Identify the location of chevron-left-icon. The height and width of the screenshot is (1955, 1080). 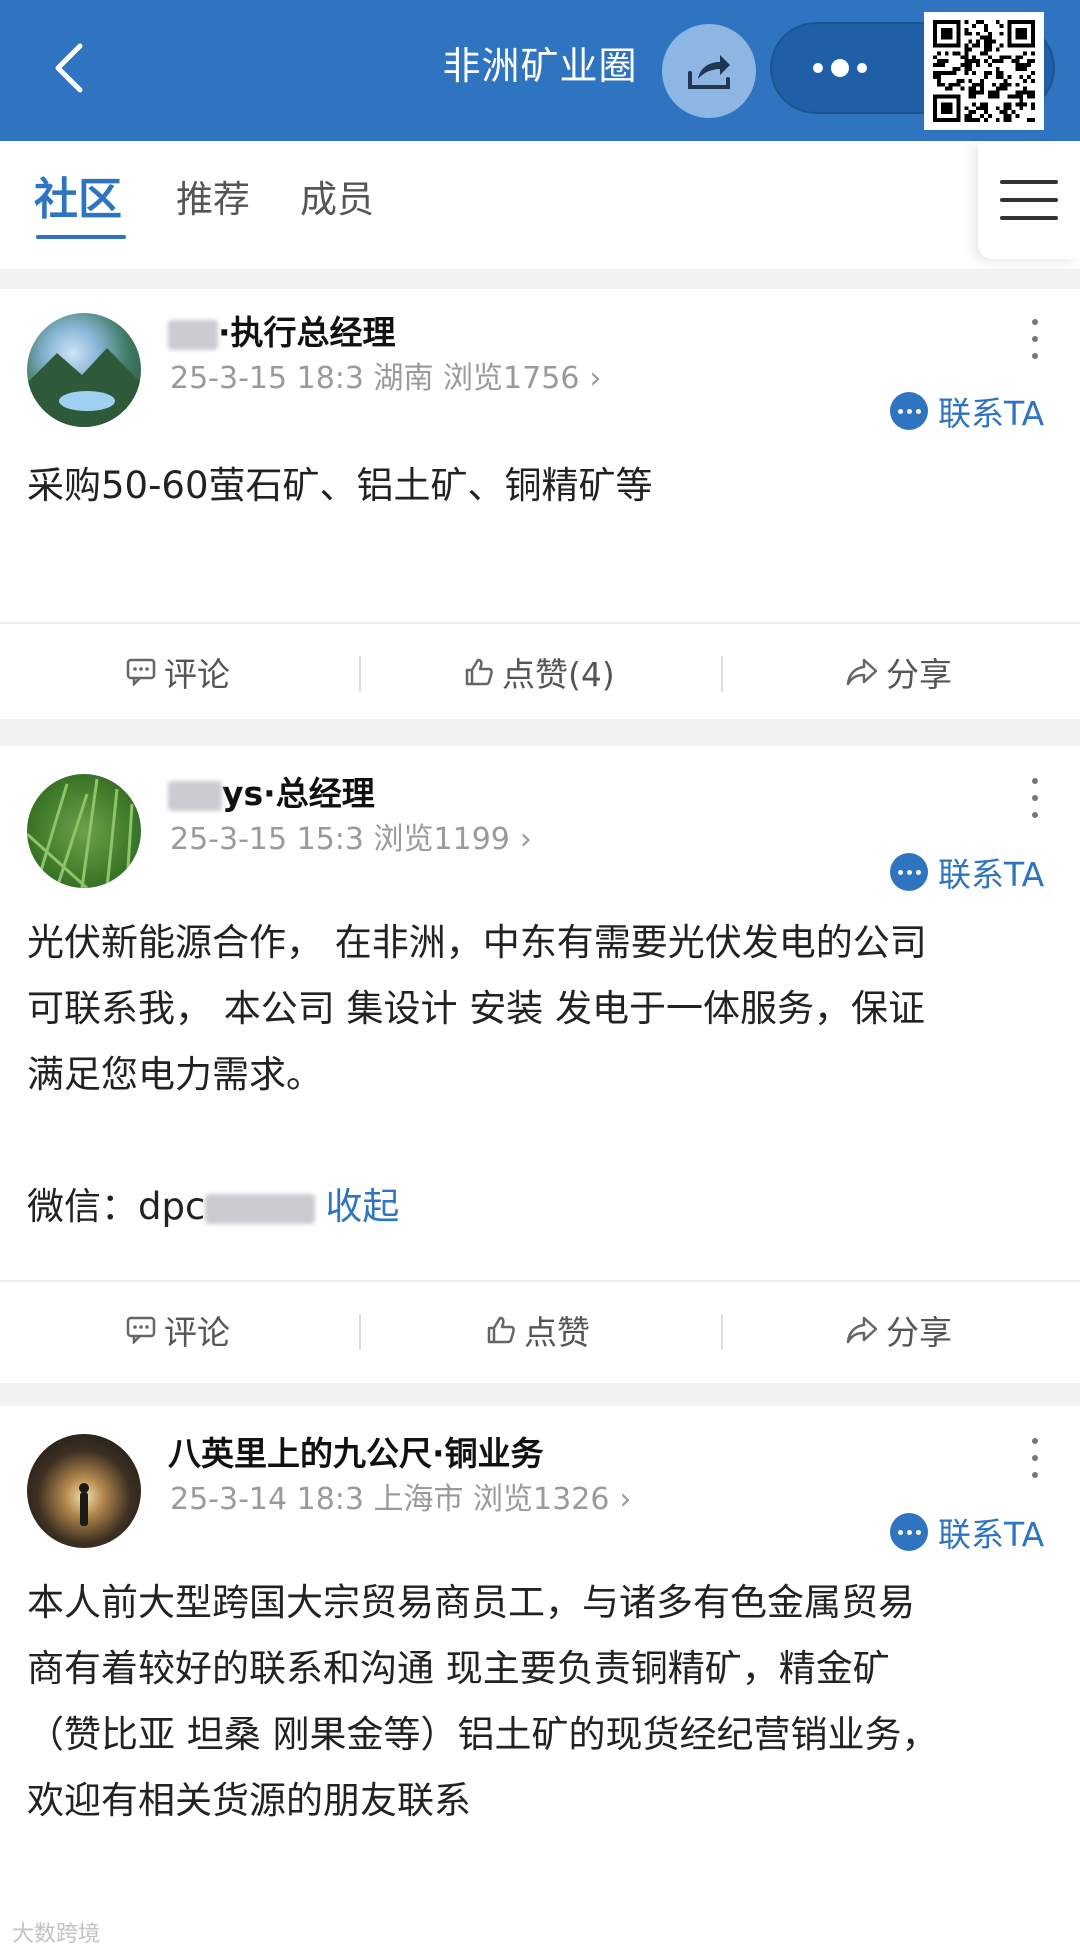
(69, 68).